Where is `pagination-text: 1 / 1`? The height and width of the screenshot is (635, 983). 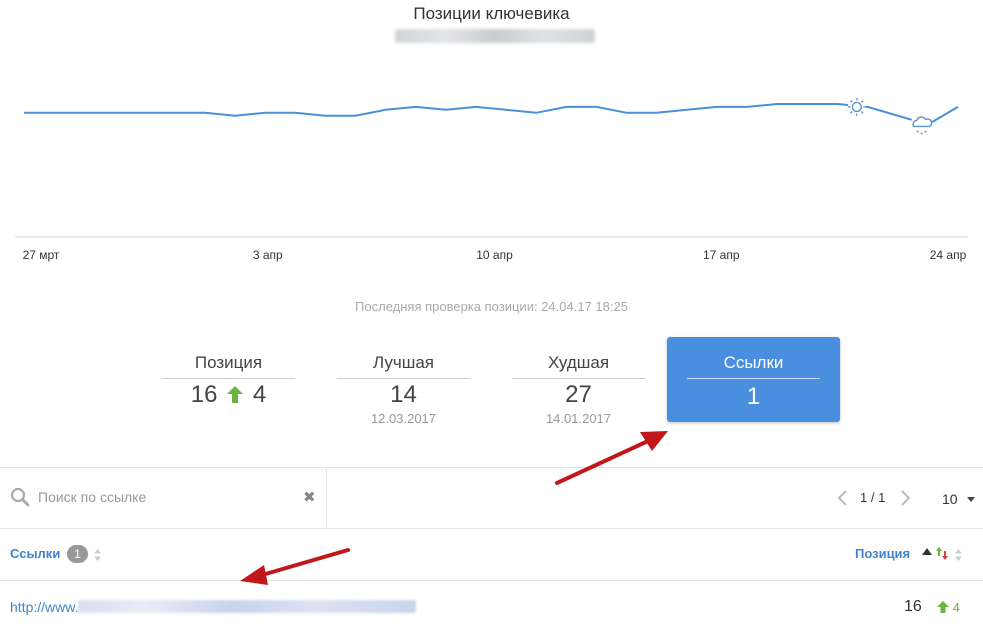
pagination-text: 1 / 1 is located at coordinates (873, 497).